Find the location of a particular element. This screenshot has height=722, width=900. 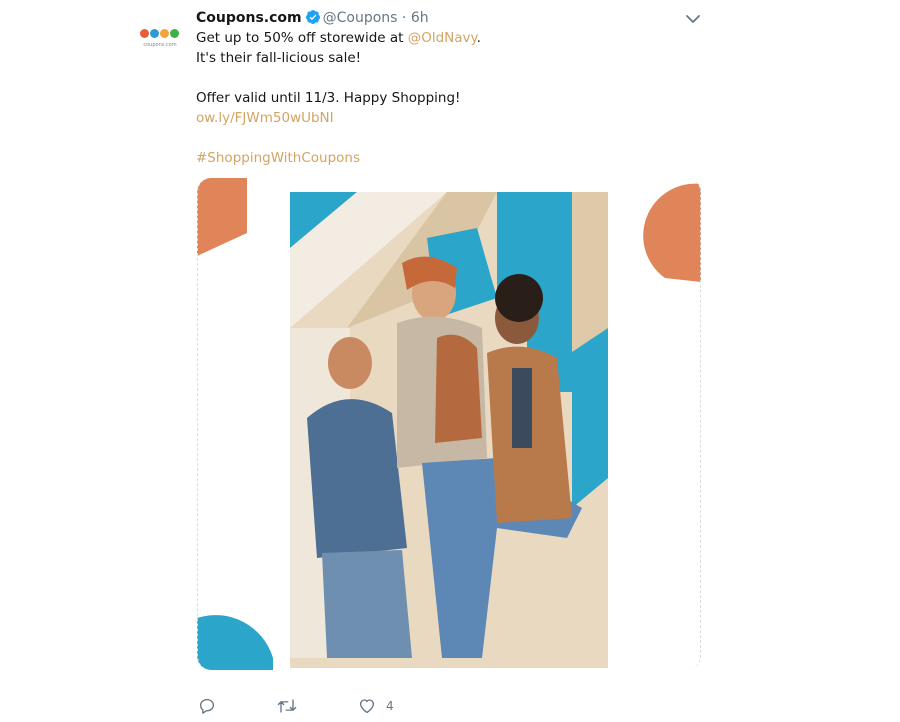

chevron-down-icon is located at coordinates (693, 18).